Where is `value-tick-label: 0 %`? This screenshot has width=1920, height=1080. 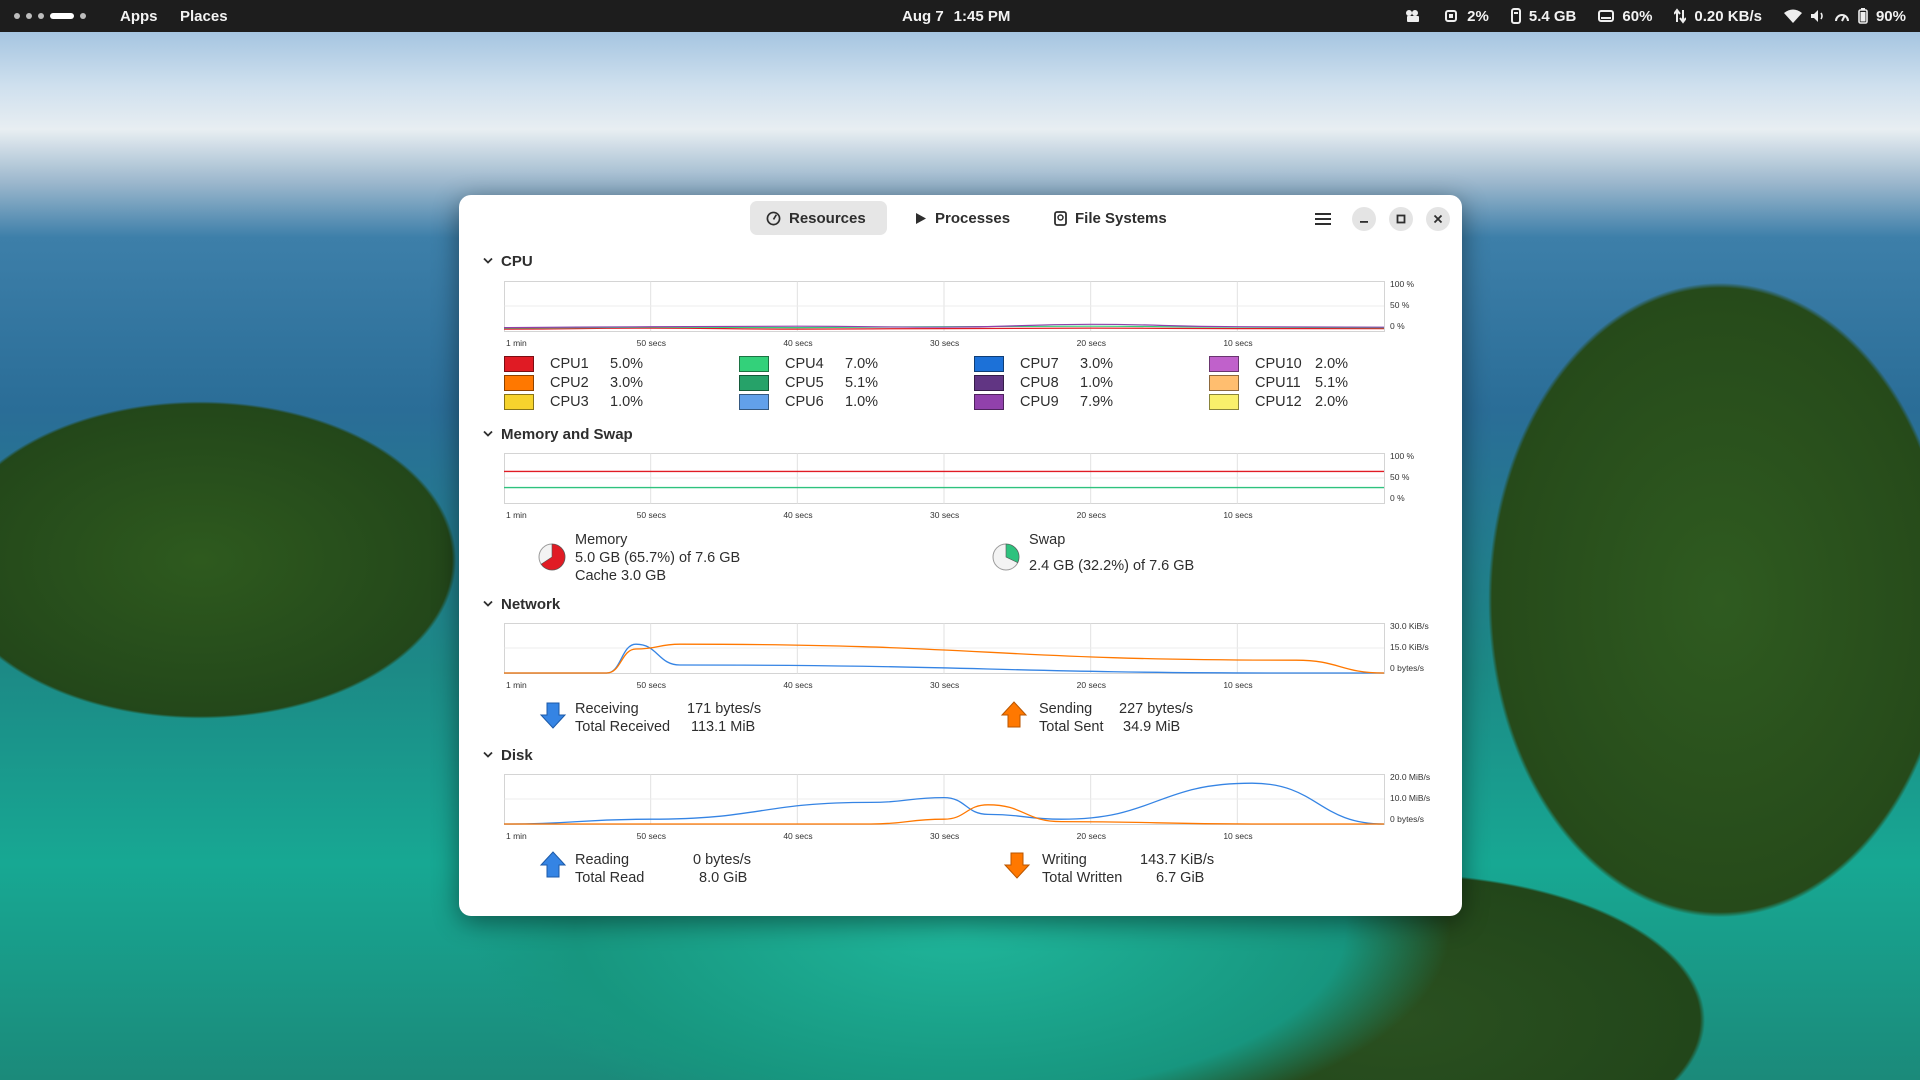 value-tick-label: 0 % is located at coordinates (1397, 326).